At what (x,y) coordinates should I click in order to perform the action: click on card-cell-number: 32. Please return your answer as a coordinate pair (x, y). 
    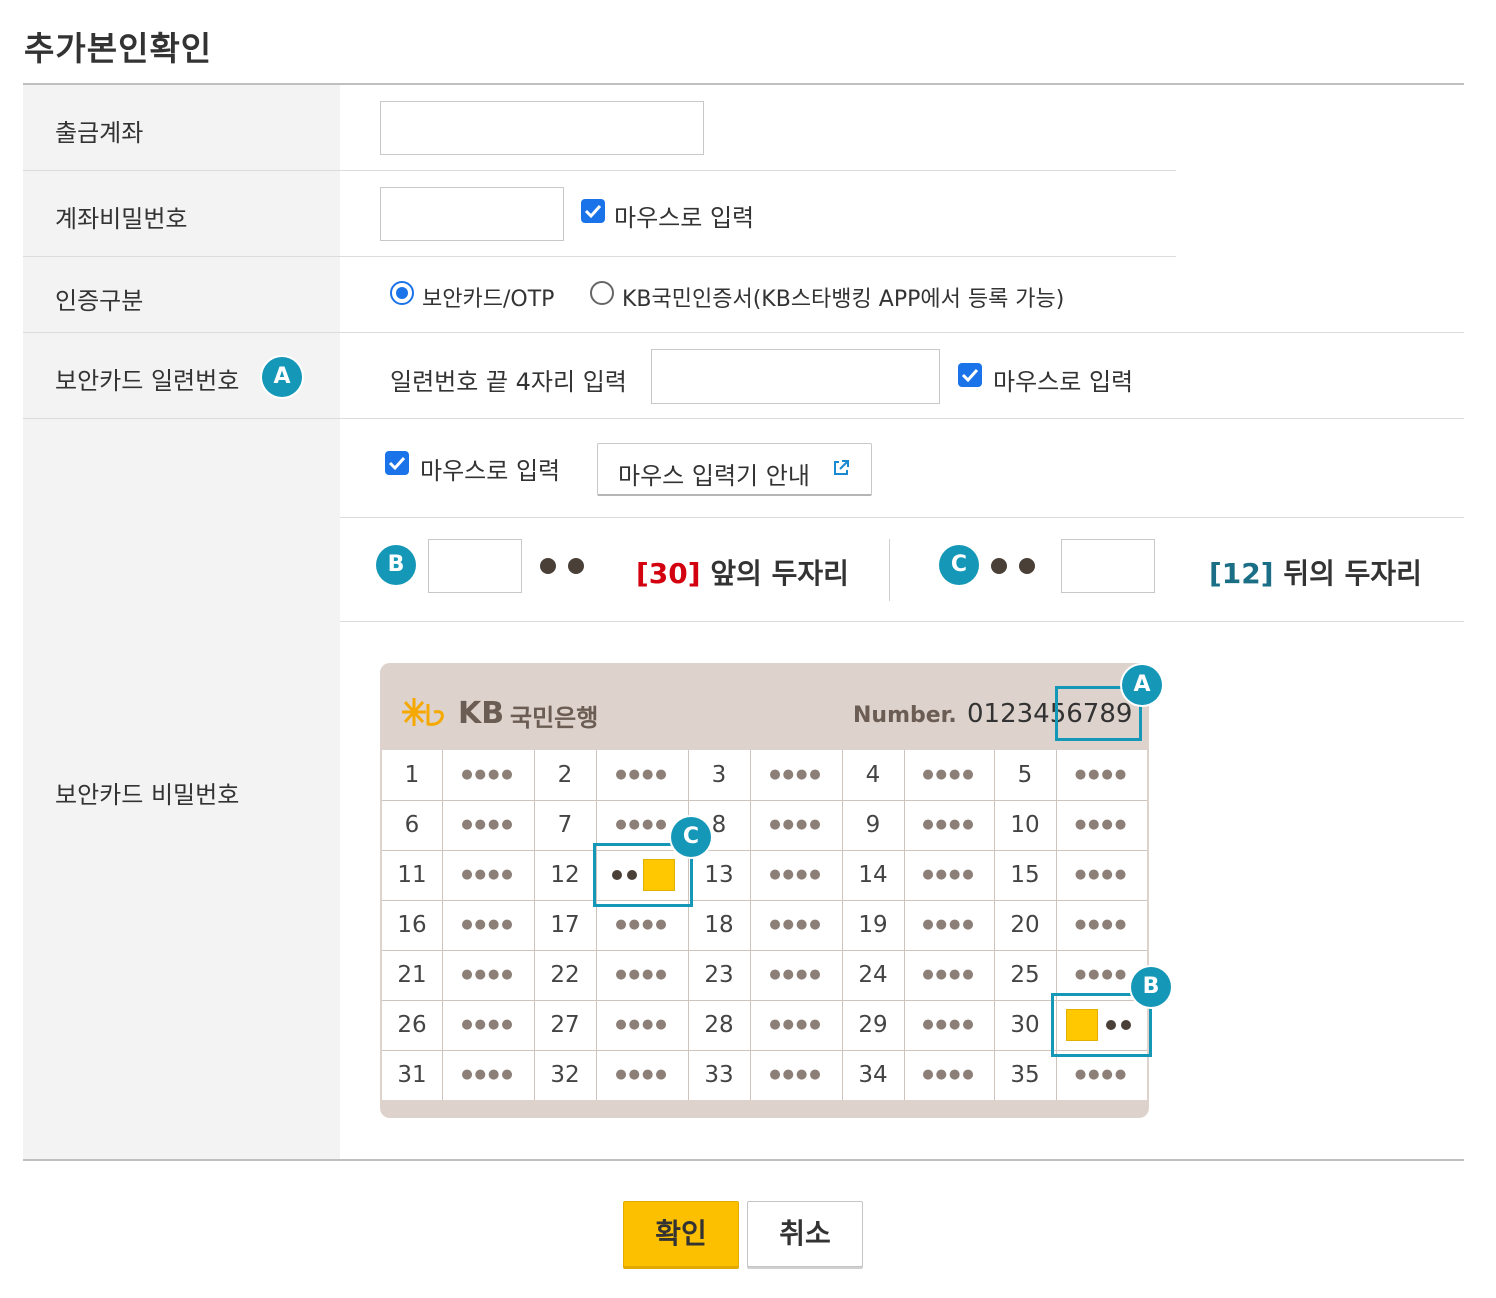
    Looking at the image, I should click on (565, 1075).